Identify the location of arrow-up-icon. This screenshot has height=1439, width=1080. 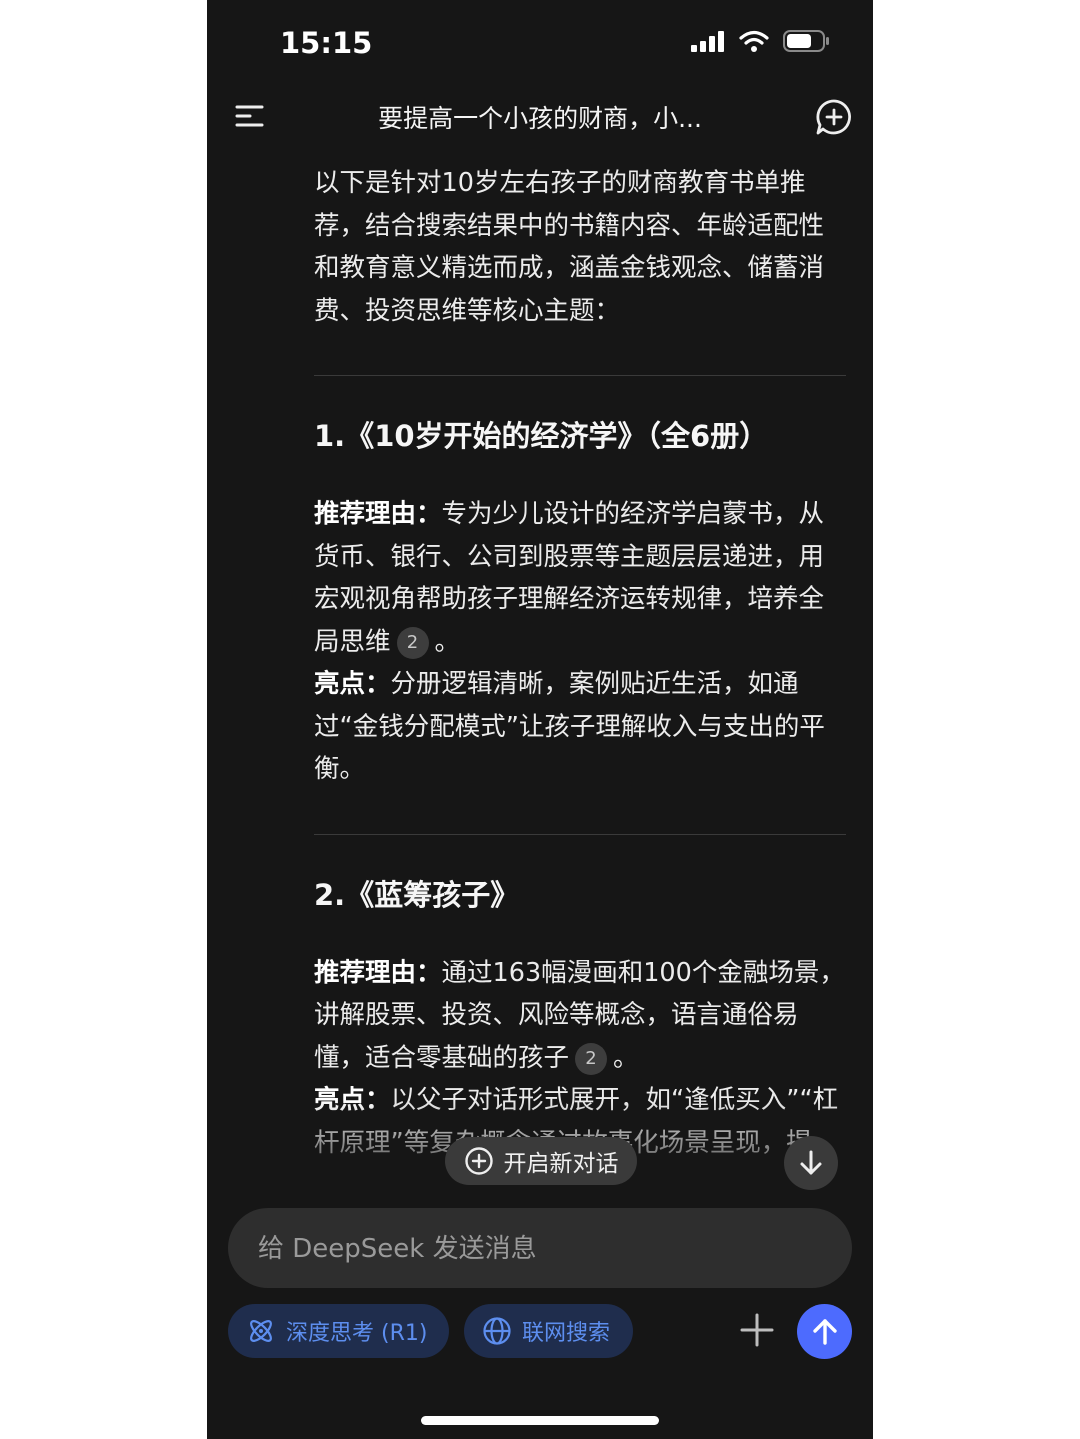
(824, 1331).